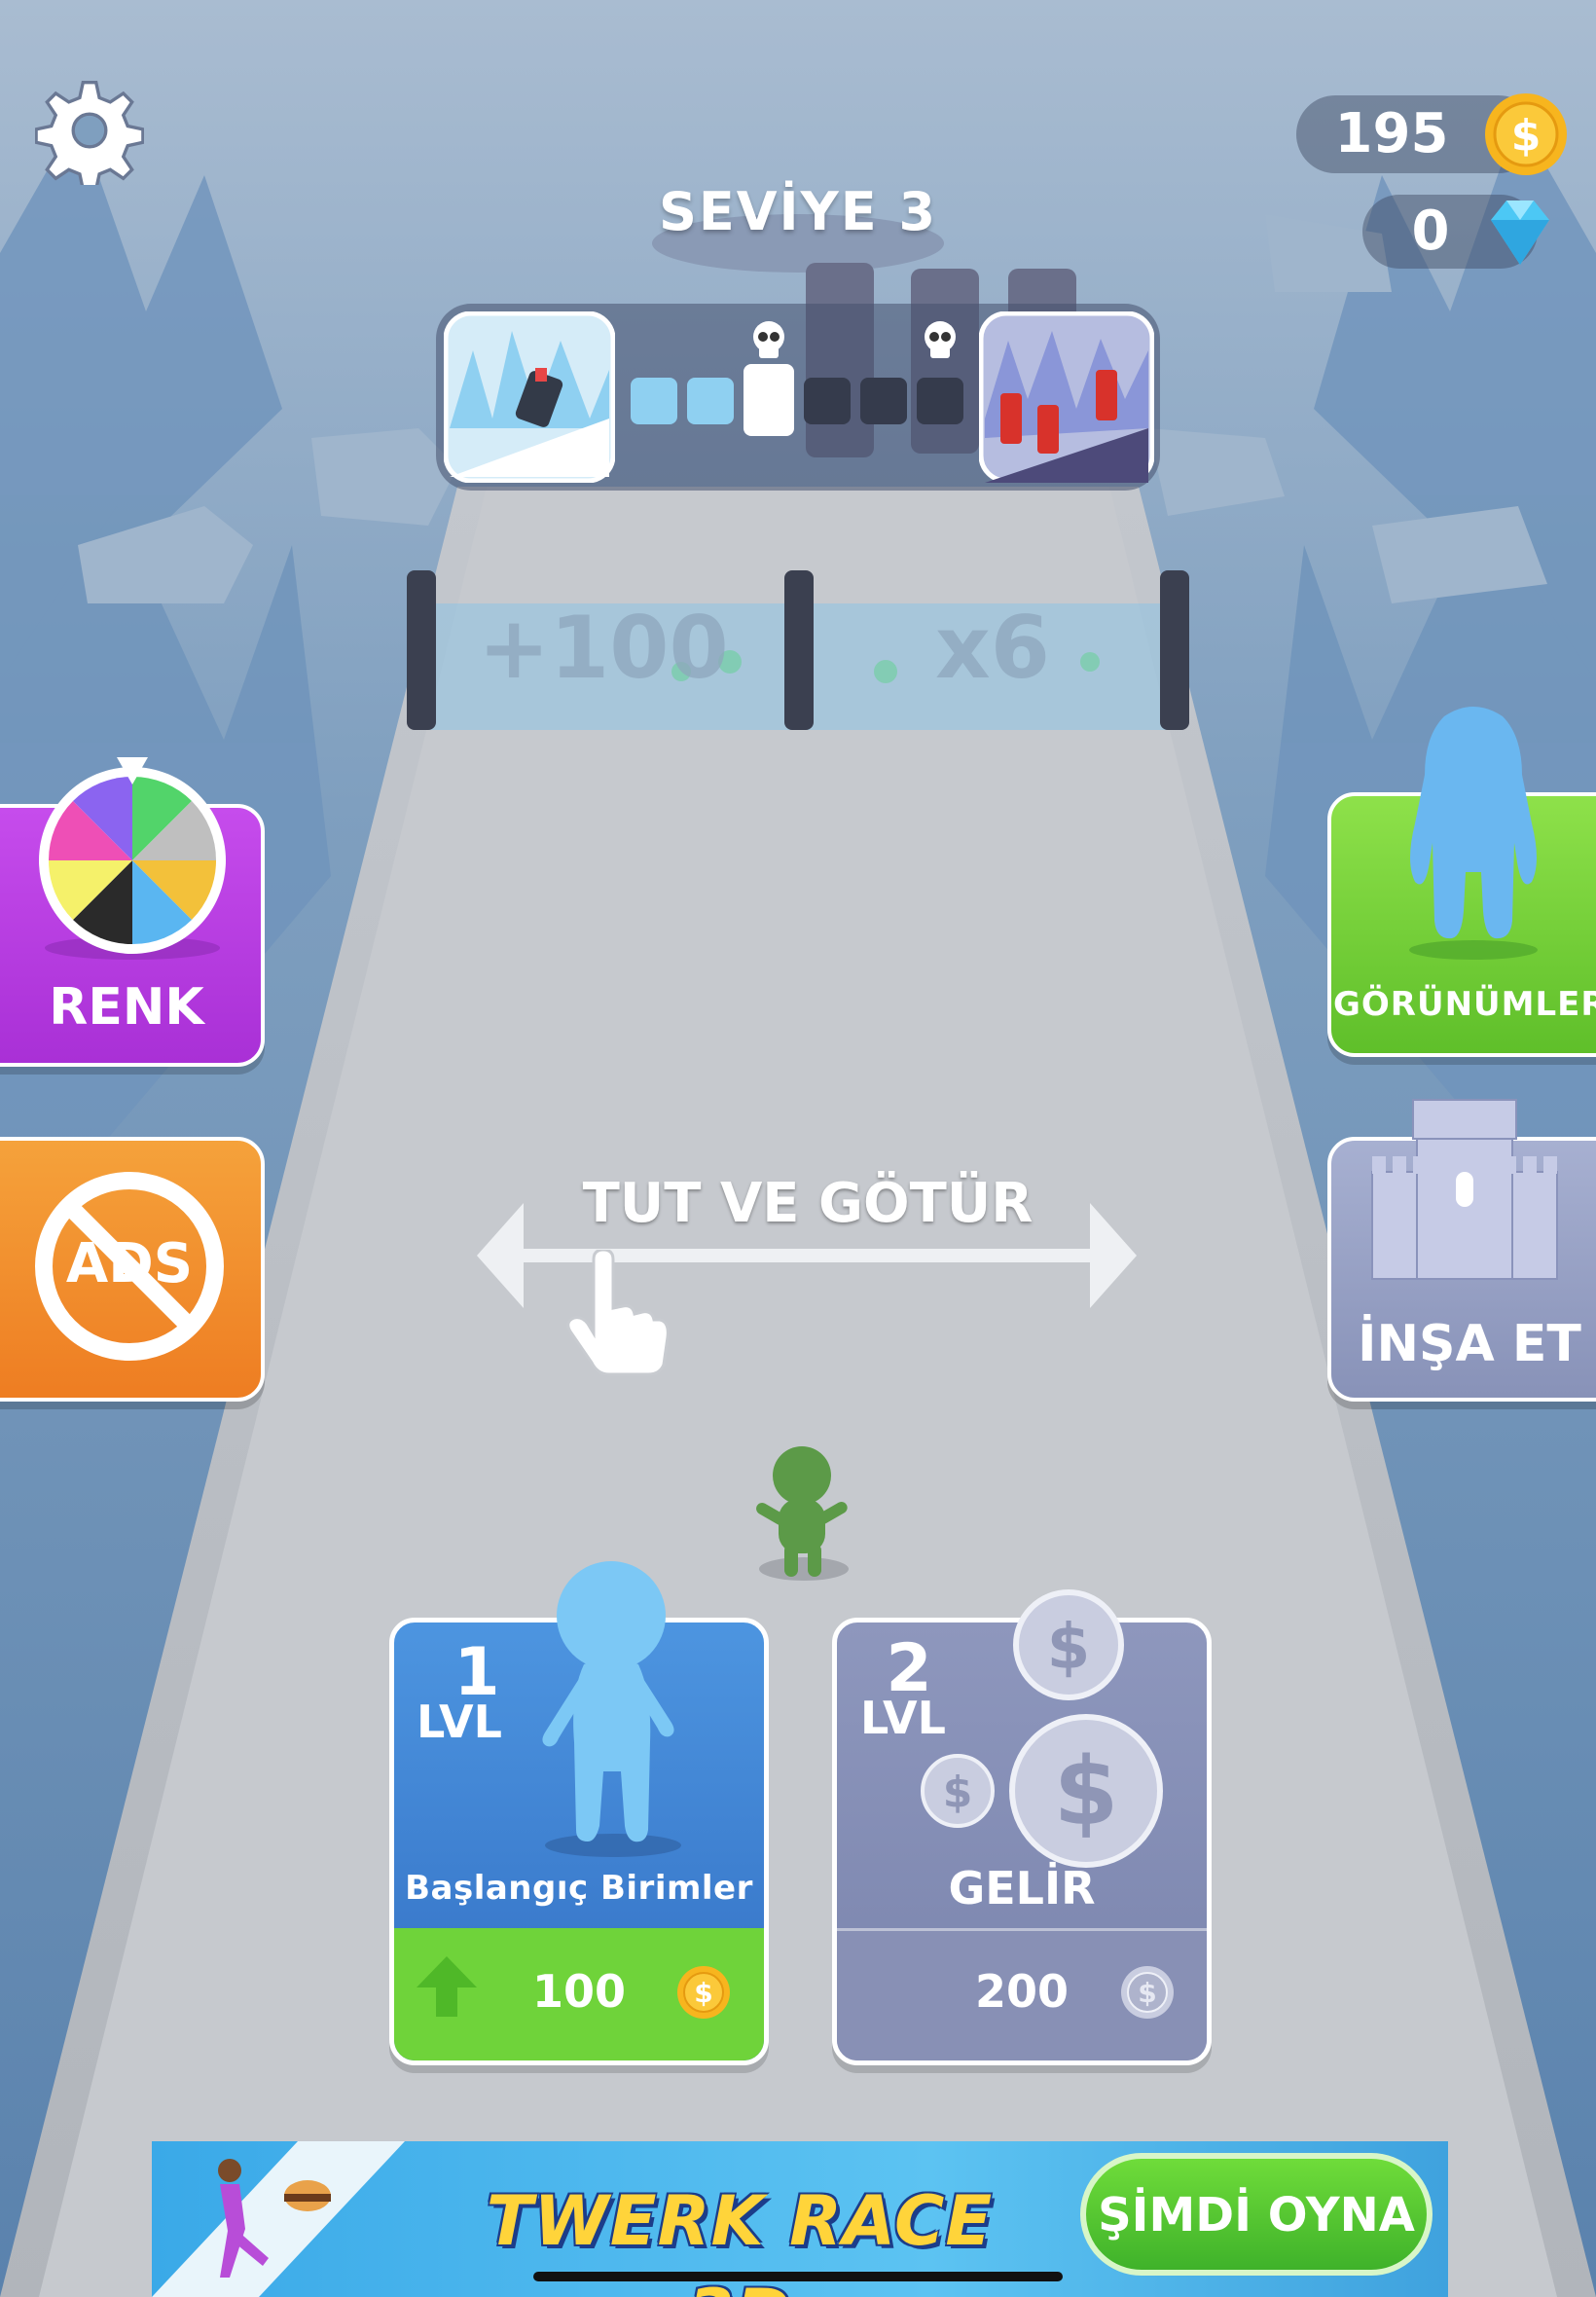 The image size is (1596, 2297). I want to click on level-title: SEVİYE 3, so click(798, 211).